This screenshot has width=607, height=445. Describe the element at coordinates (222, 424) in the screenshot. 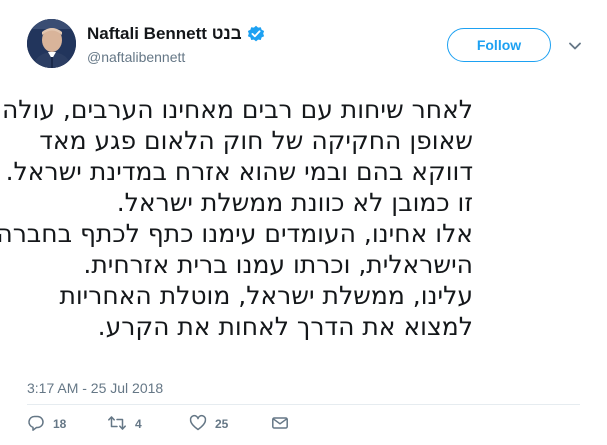

I see `like-count: 25` at that location.